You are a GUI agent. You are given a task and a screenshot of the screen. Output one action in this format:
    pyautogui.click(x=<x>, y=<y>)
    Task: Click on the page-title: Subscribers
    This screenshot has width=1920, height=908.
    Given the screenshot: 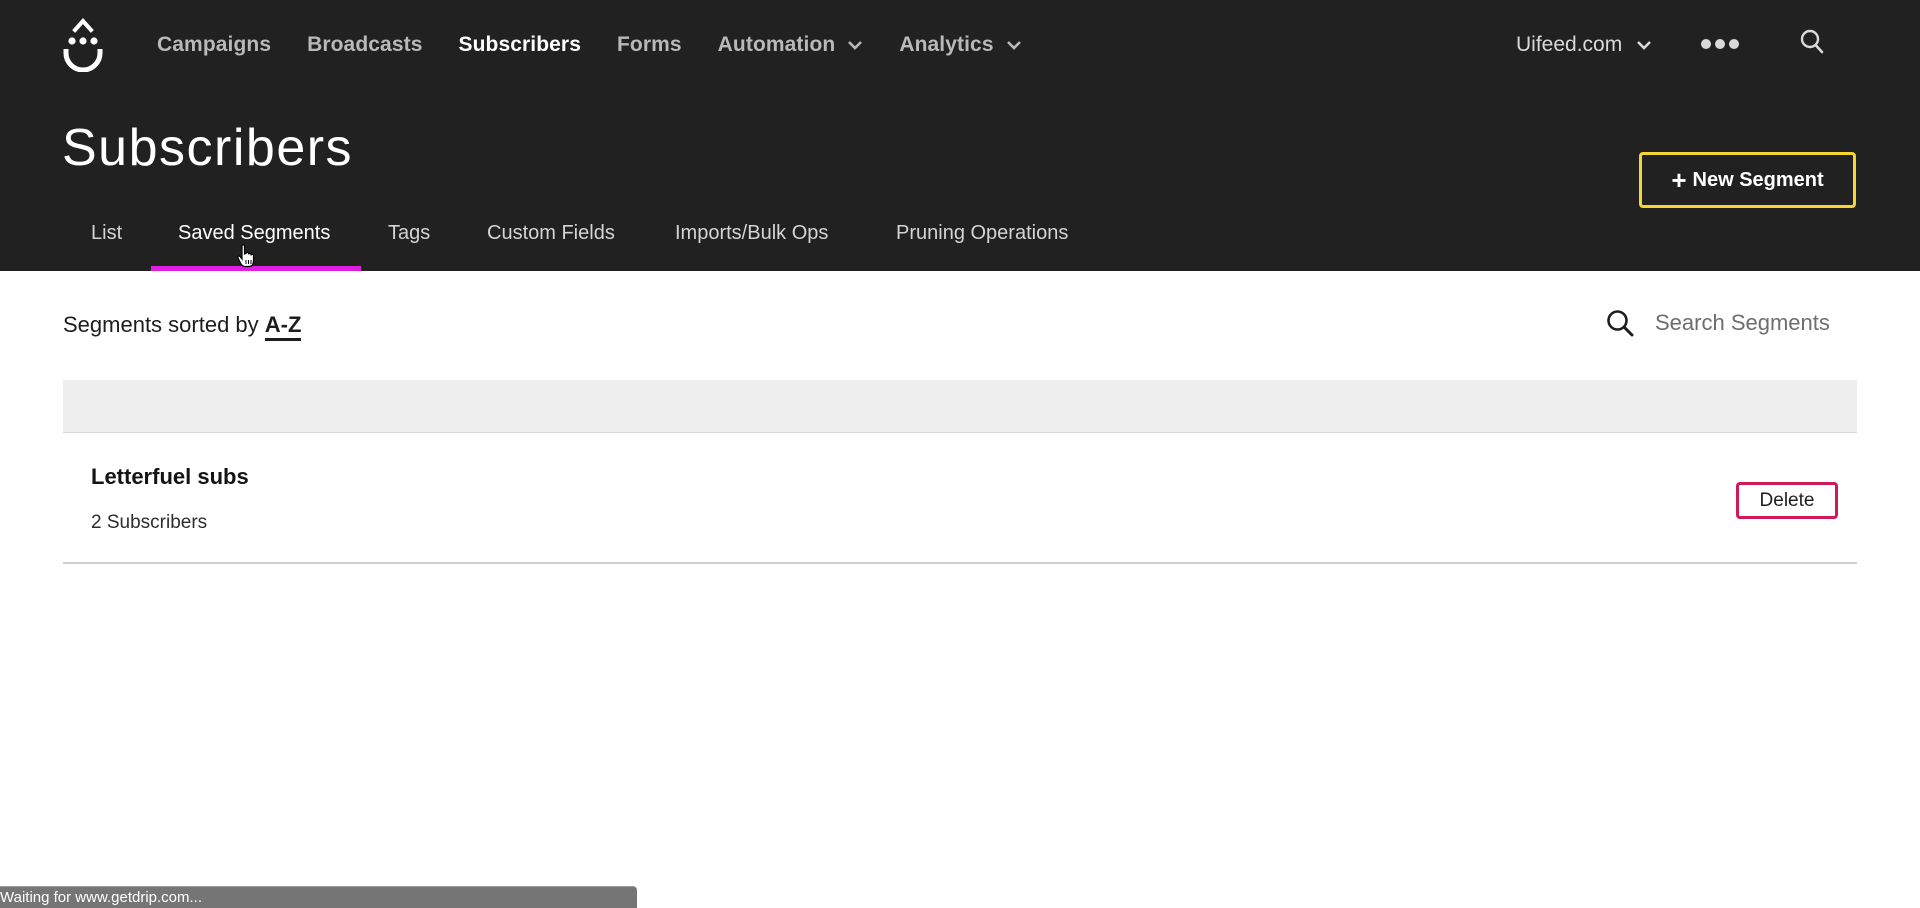 What is the action you would take?
    pyautogui.click(x=208, y=148)
    